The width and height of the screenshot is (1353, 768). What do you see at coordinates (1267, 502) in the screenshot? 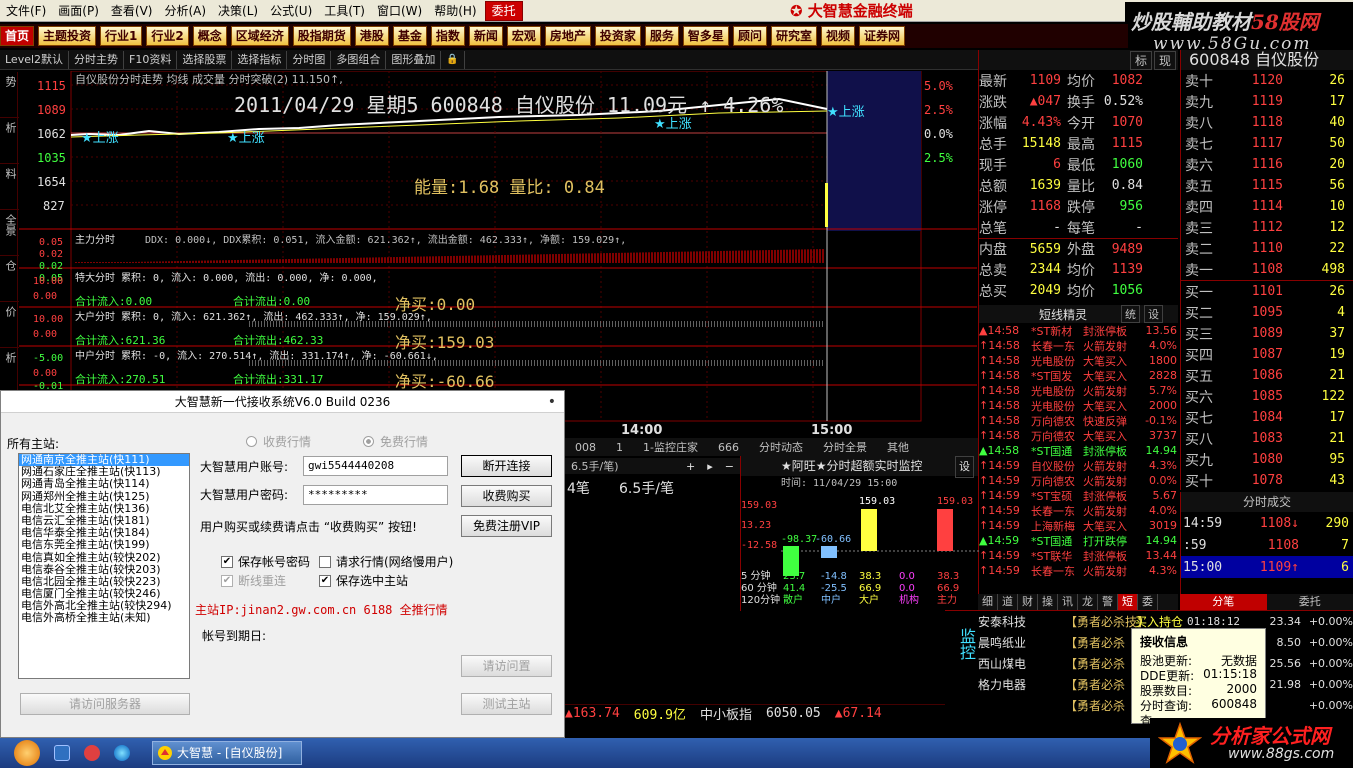
I see `tick-trades-title: 分时成交` at bounding box center [1267, 502].